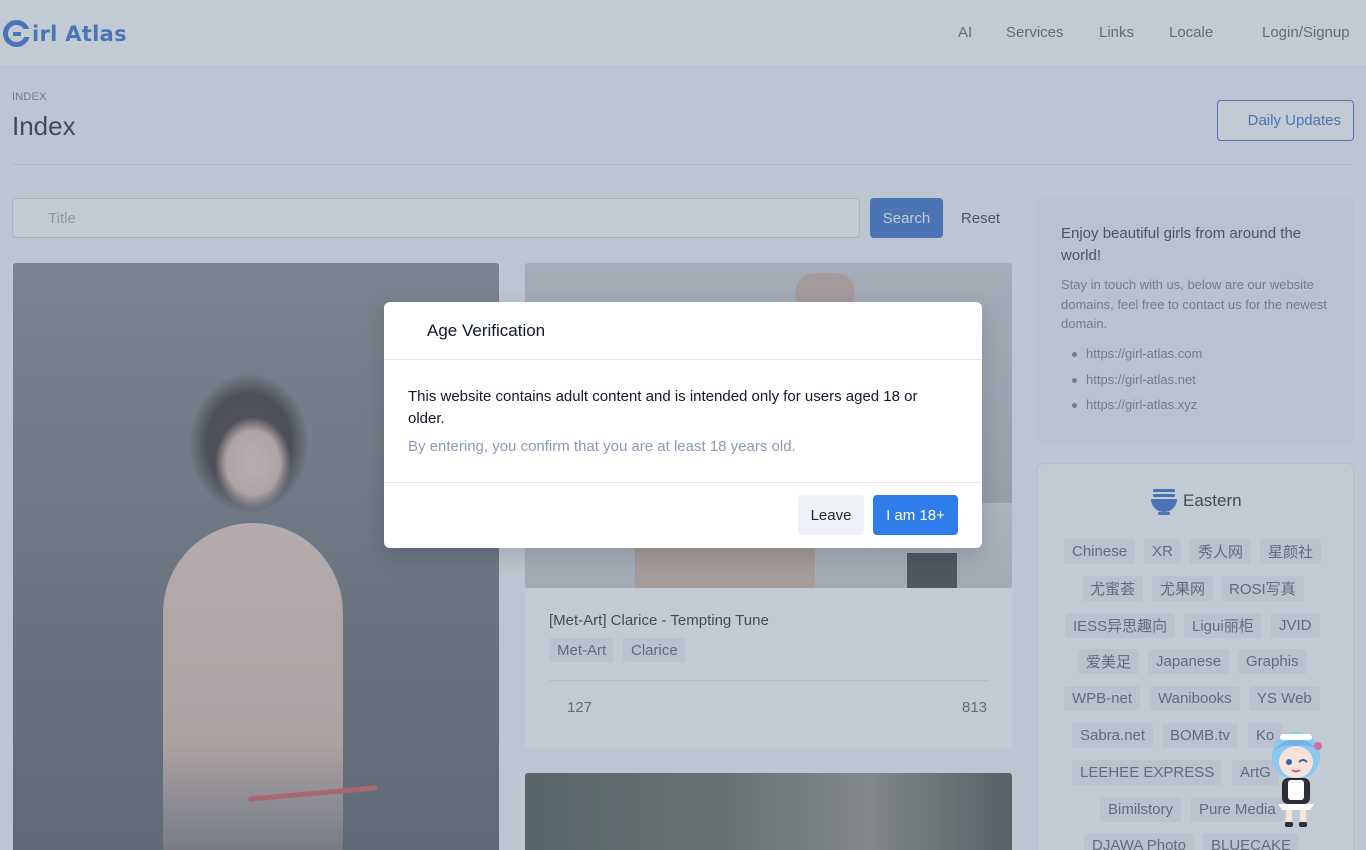 This screenshot has width=1366, height=850. I want to click on dialog-title: Age Verification, so click(486, 330).